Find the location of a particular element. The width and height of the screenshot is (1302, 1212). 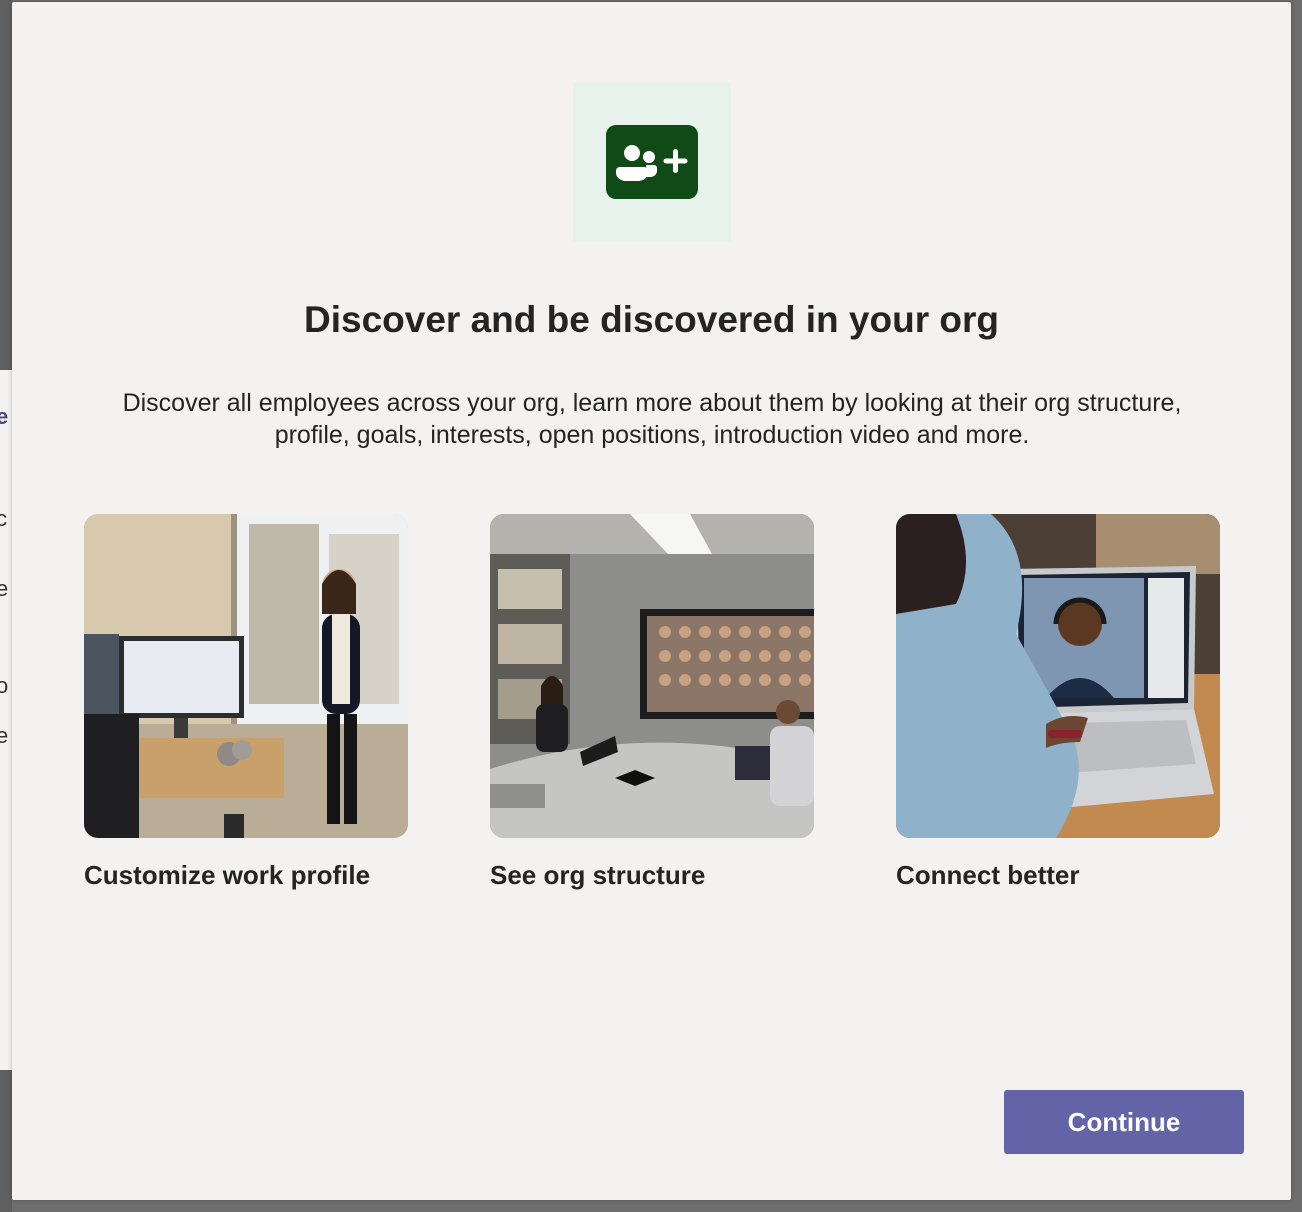

dialog-title: Discover and be discovered in your org is located at coordinates (651, 319).